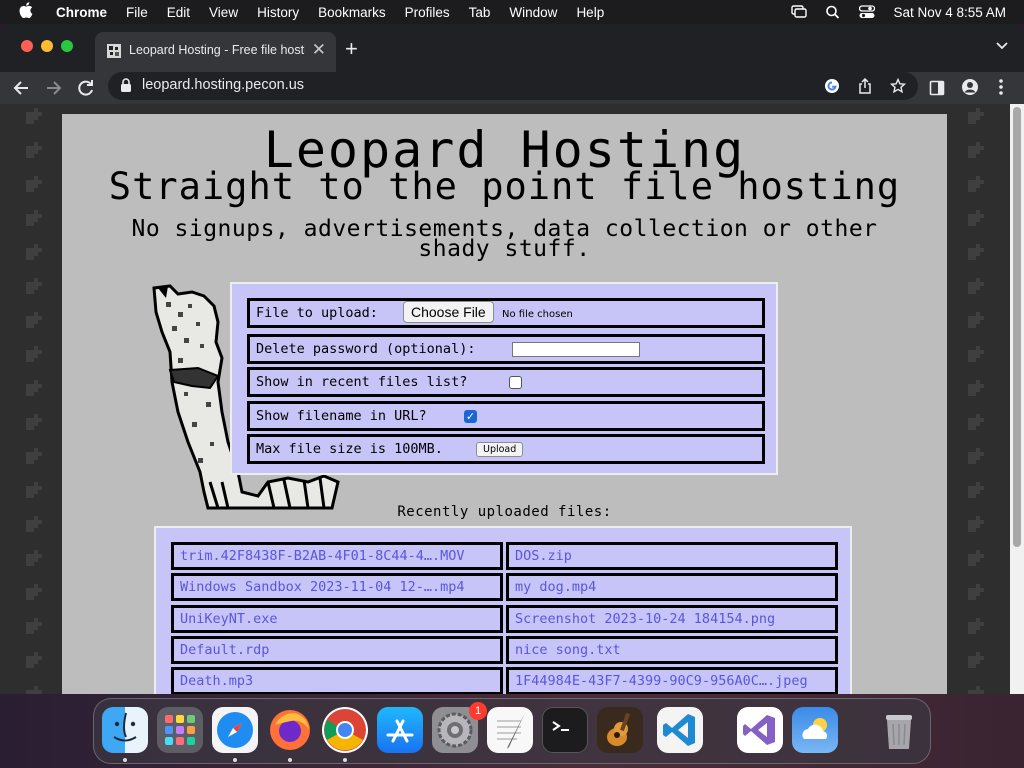 This screenshot has width=1024, height=768. I want to click on firefox-icon, so click(290, 730).